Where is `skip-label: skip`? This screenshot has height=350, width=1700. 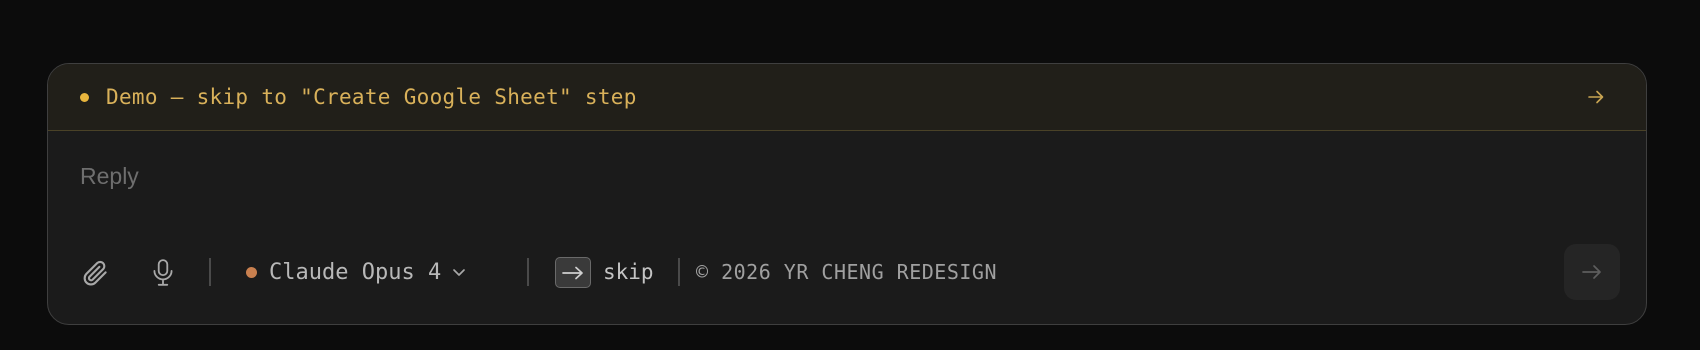 skip-label: skip is located at coordinates (628, 272).